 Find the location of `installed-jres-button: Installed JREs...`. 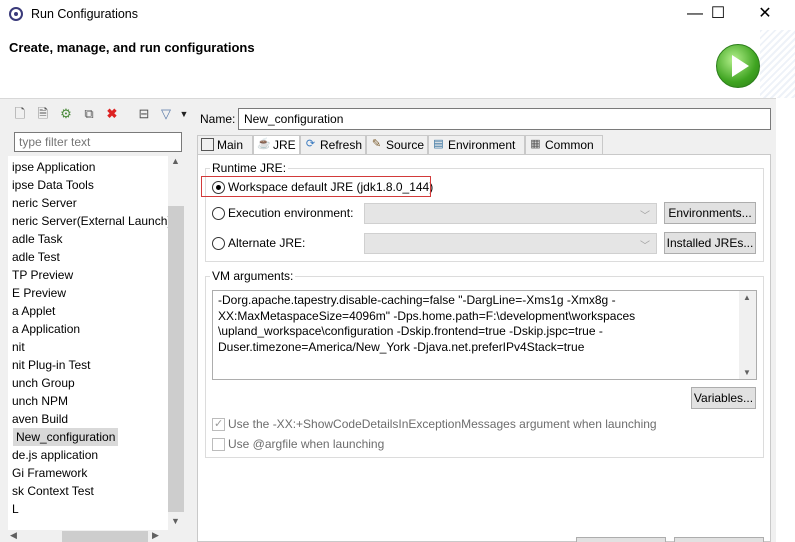

installed-jres-button: Installed JREs... is located at coordinates (710, 243).